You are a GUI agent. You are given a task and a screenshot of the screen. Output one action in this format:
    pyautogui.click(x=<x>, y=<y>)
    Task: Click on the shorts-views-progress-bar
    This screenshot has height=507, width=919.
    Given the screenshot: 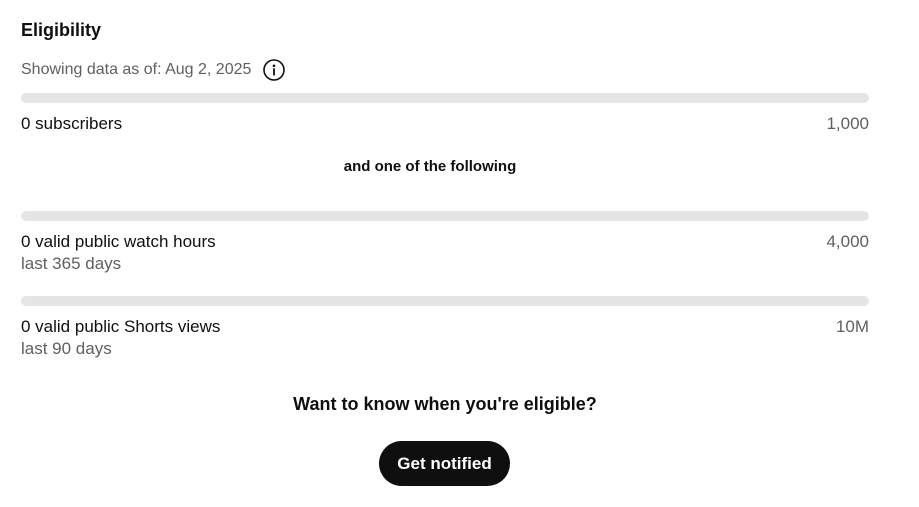 What is the action you would take?
    pyautogui.click(x=445, y=301)
    